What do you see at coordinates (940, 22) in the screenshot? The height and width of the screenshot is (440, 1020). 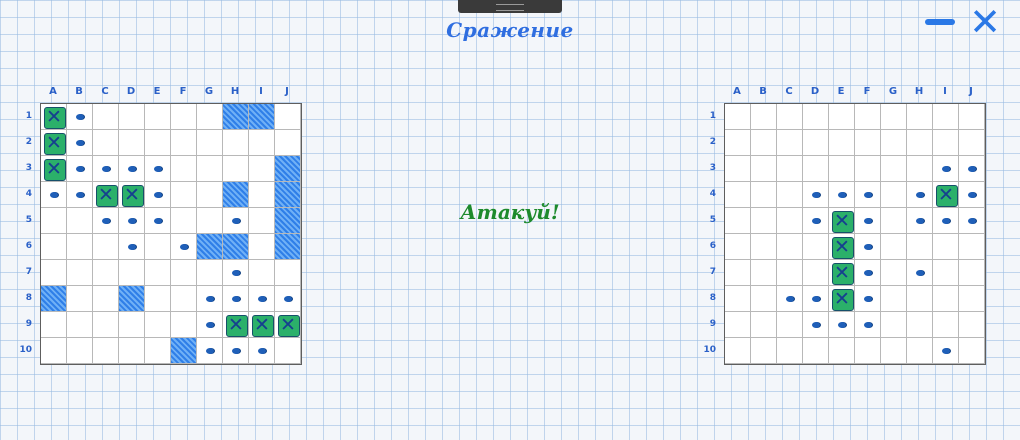 I see `minimize-button` at bounding box center [940, 22].